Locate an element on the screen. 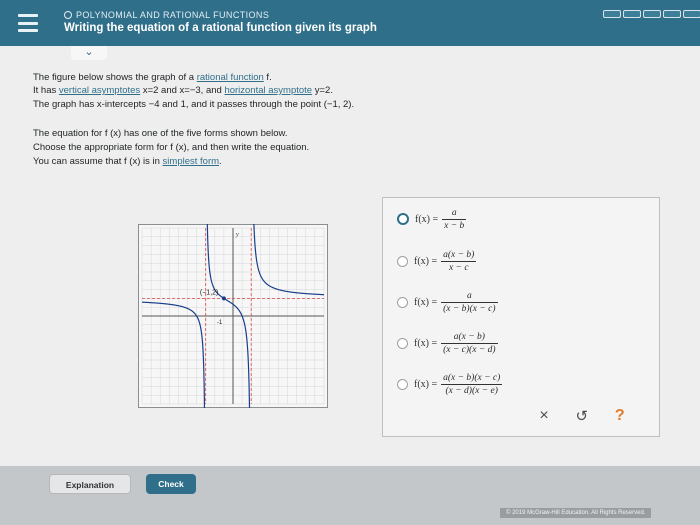  undo-button: ↺ is located at coordinates (581, 416).